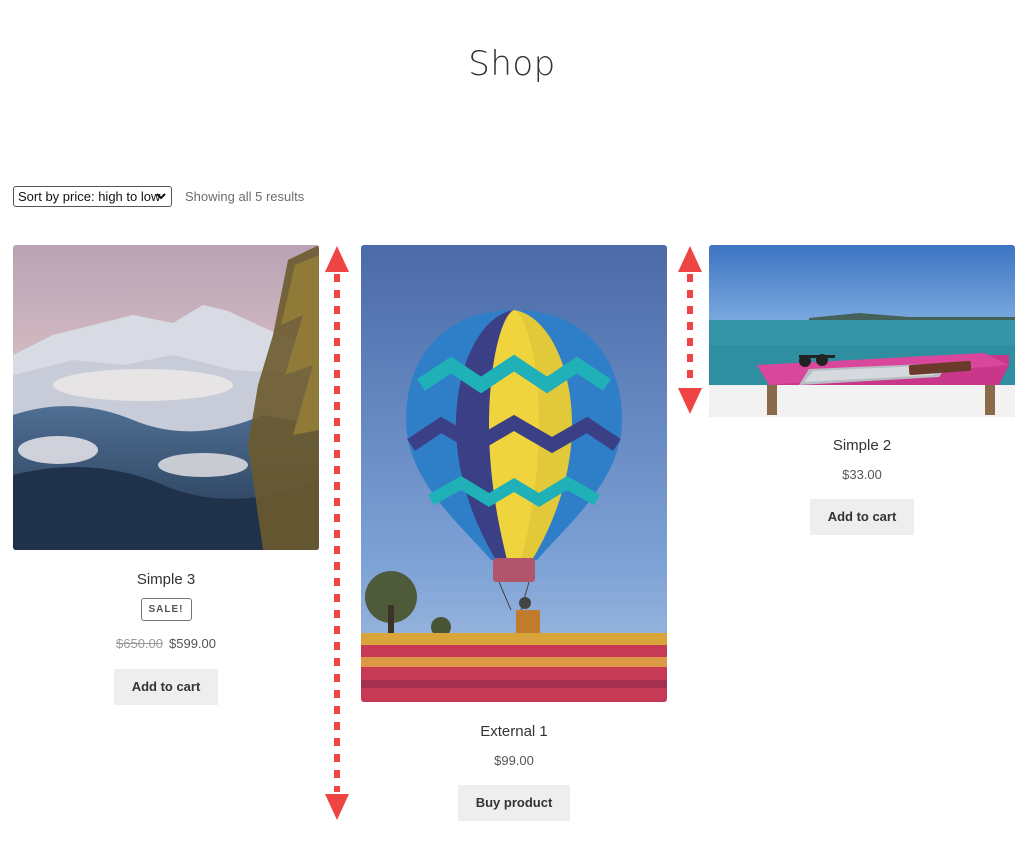 This screenshot has width=1024, height=858. I want to click on product-image-mountains, so click(166, 397).